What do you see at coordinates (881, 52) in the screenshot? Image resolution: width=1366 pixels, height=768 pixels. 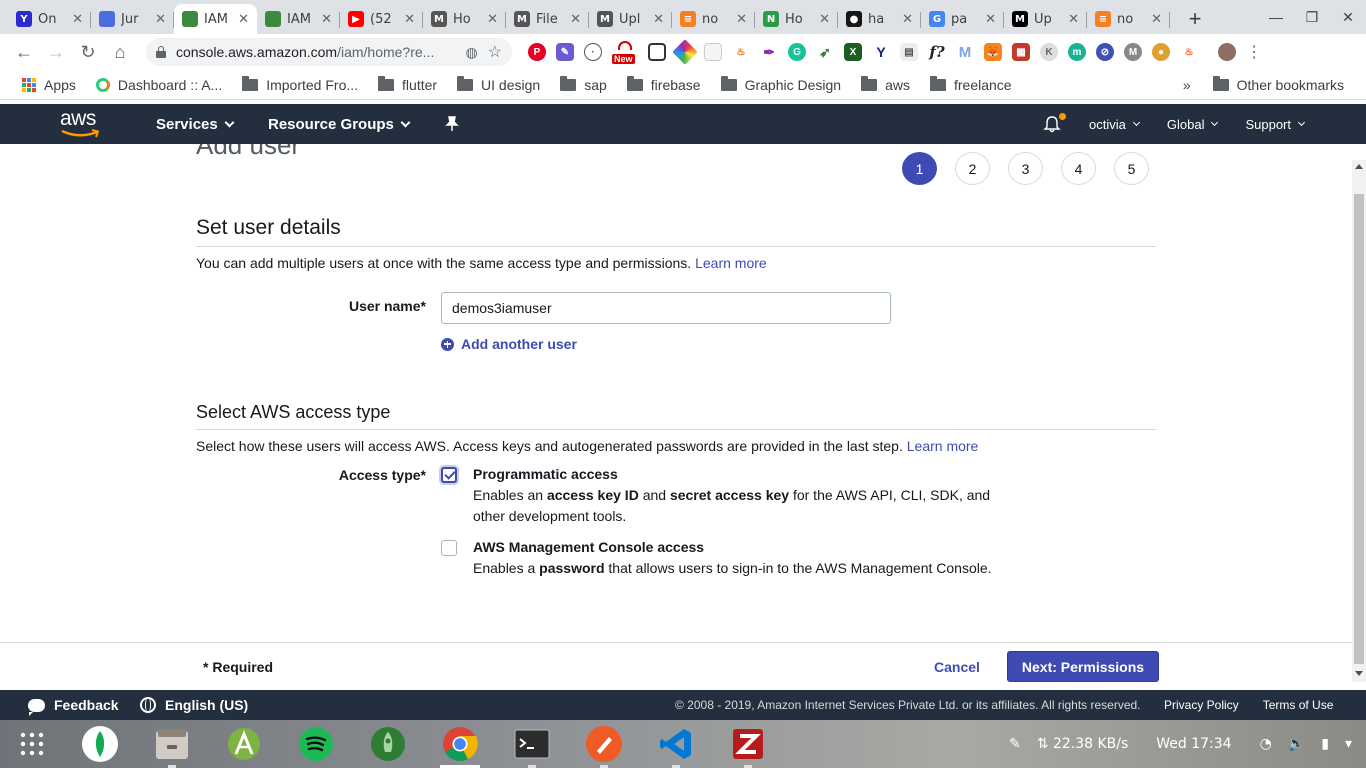 I see `y-extension-icon: Y` at bounding box center [881, 52].